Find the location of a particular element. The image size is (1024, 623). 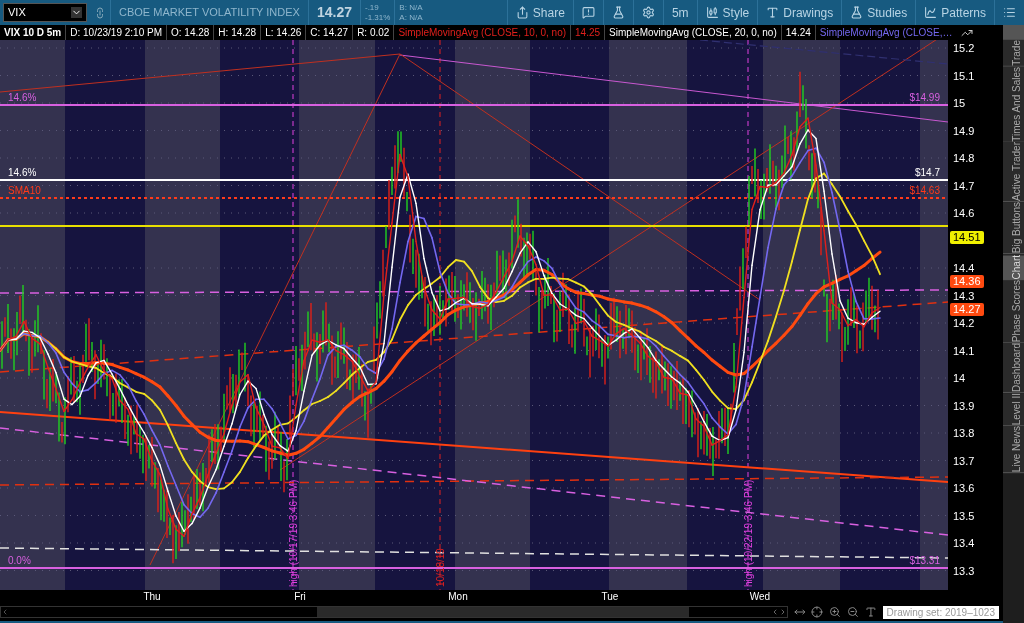

axis-day-label: Mon is located at coordinates (458, 596).